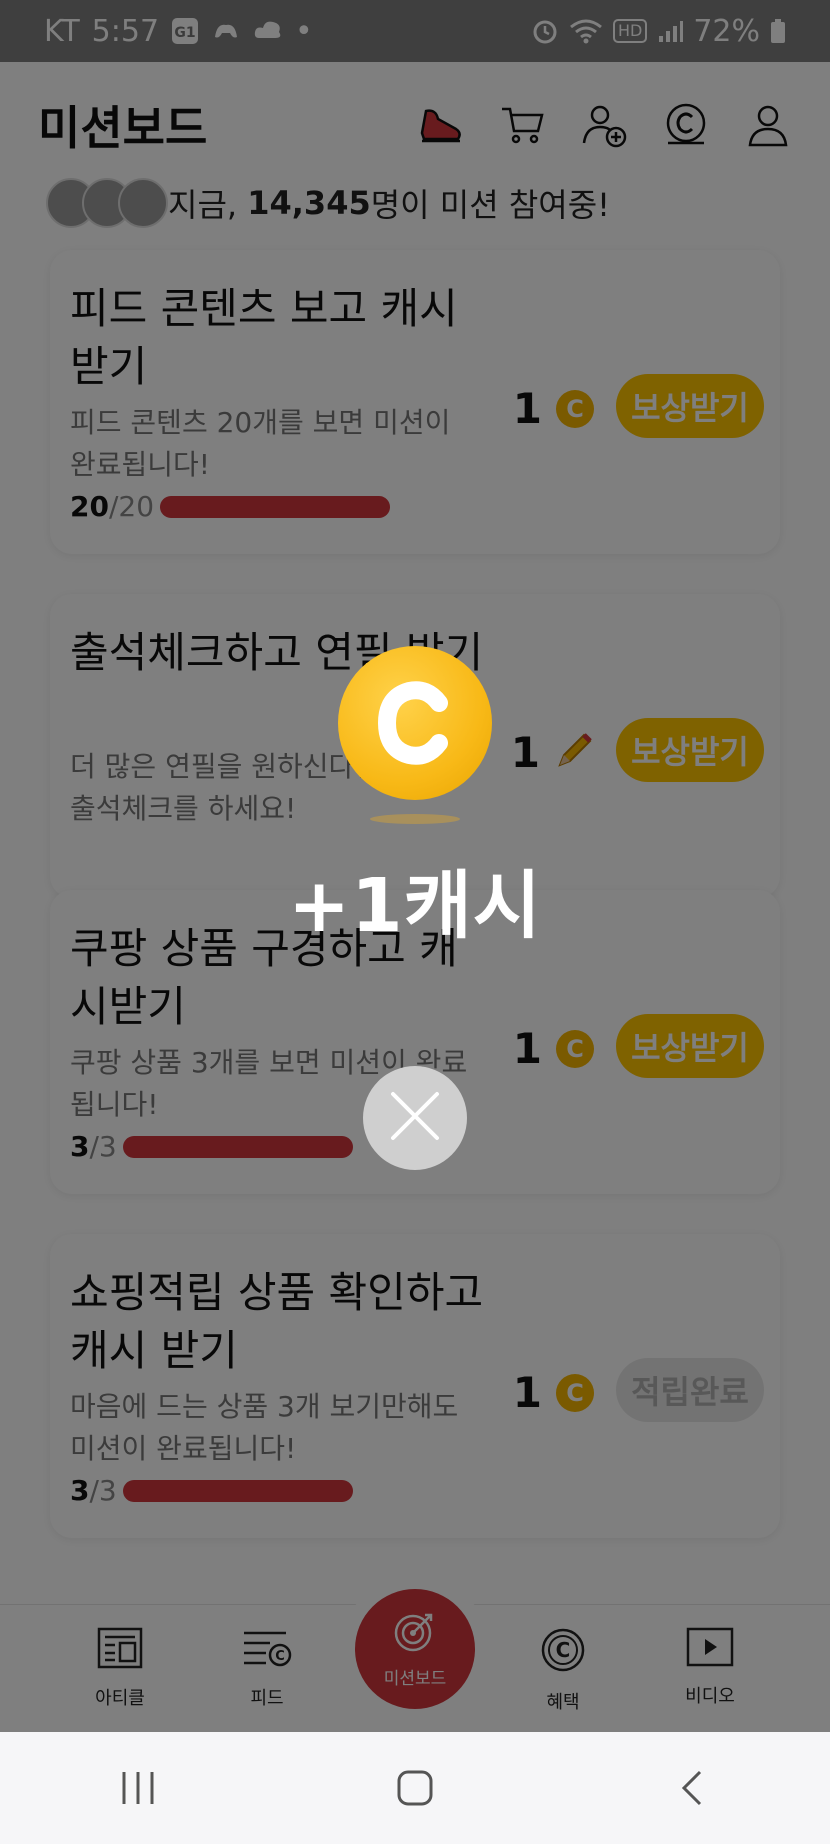 The height and width of the screenshot is (1844, 830). I want to click on cash-coin-icon, so click(415, 723).